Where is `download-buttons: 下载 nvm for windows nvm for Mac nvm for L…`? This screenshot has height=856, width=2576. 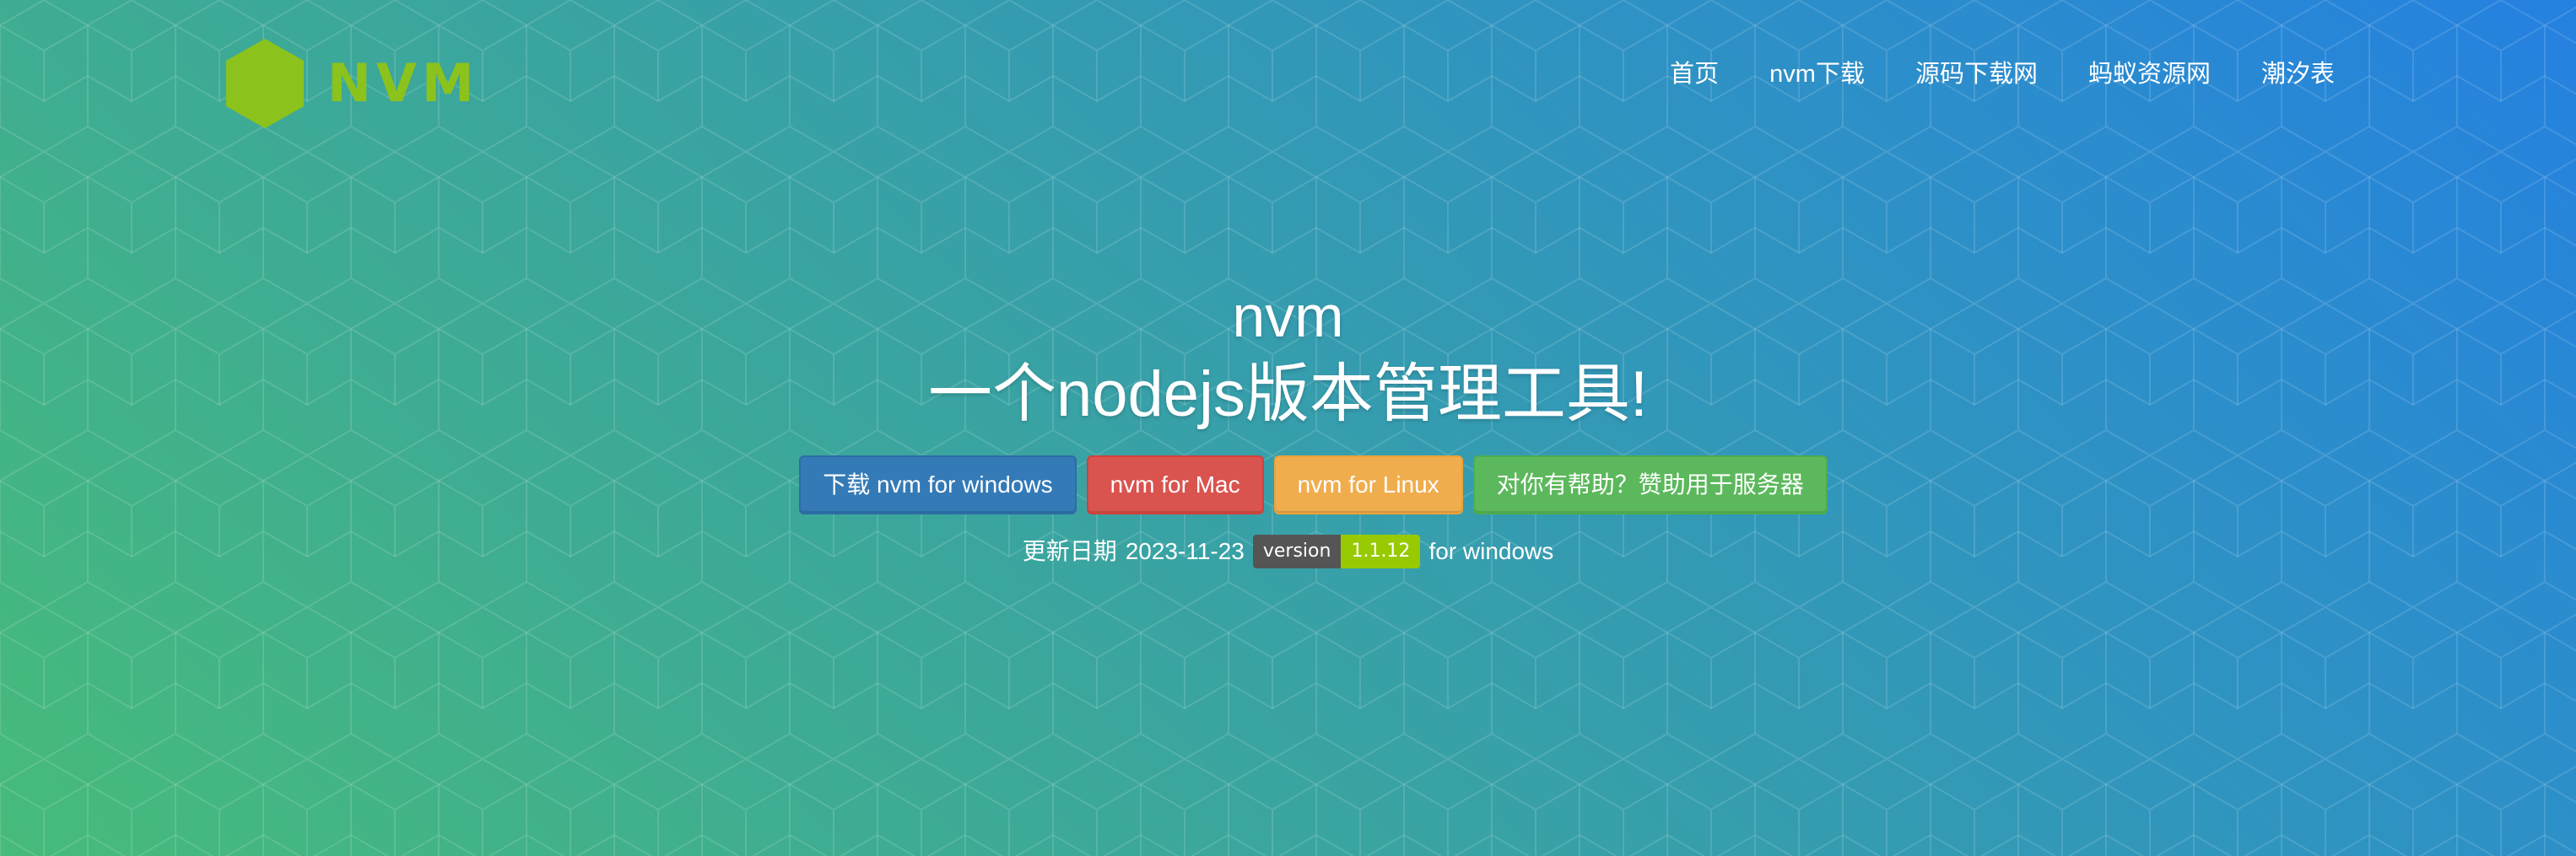 download-buttons: 下载 nvm for windows nvm for Mac nvm for L… is located at coordinates (1288, 485).